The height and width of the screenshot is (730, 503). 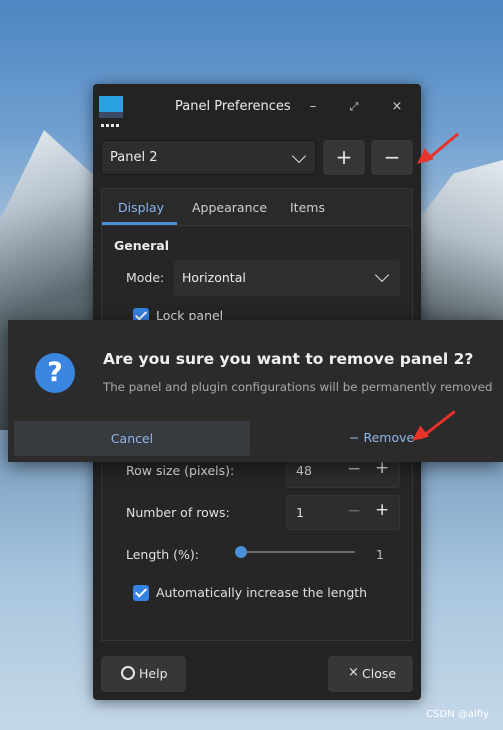 What do you see at coordinates (180, 470) in the screenshot?
I see `row-size-label: Row size (pixels):` at bounding box center [180, 470].